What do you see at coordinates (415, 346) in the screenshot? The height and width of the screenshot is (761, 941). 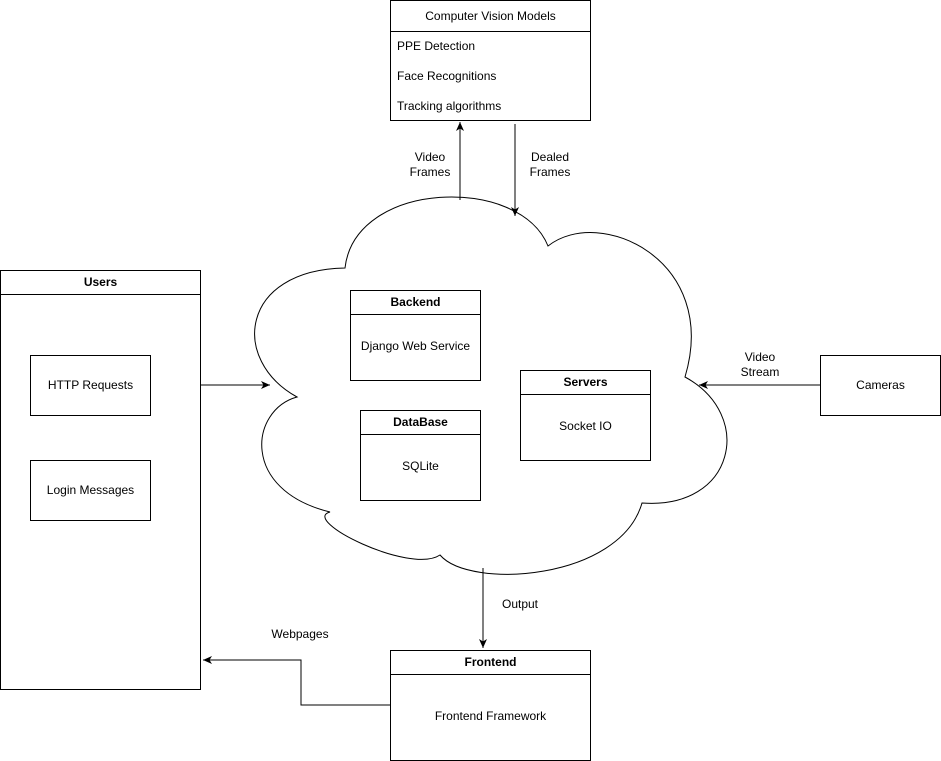 I see `backend-content: Django Web Service` at bounding box center [415, 346].